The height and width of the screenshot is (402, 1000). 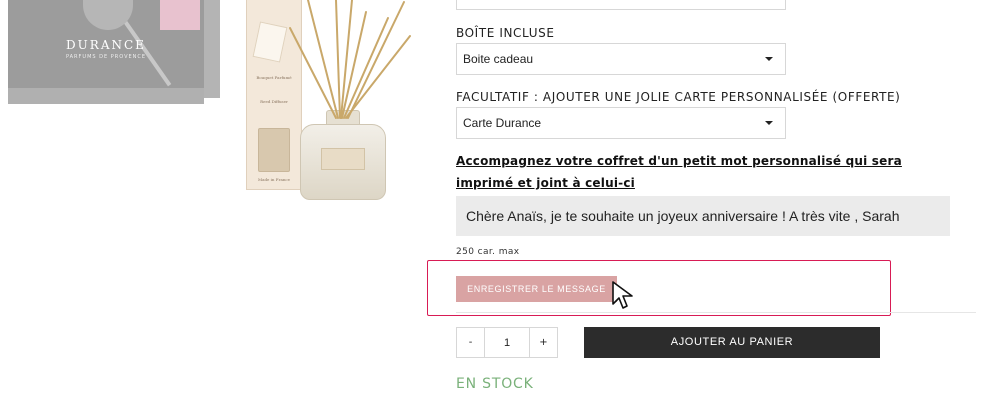 I want to click on quantity-value: 1, so click(x=507, y=342).